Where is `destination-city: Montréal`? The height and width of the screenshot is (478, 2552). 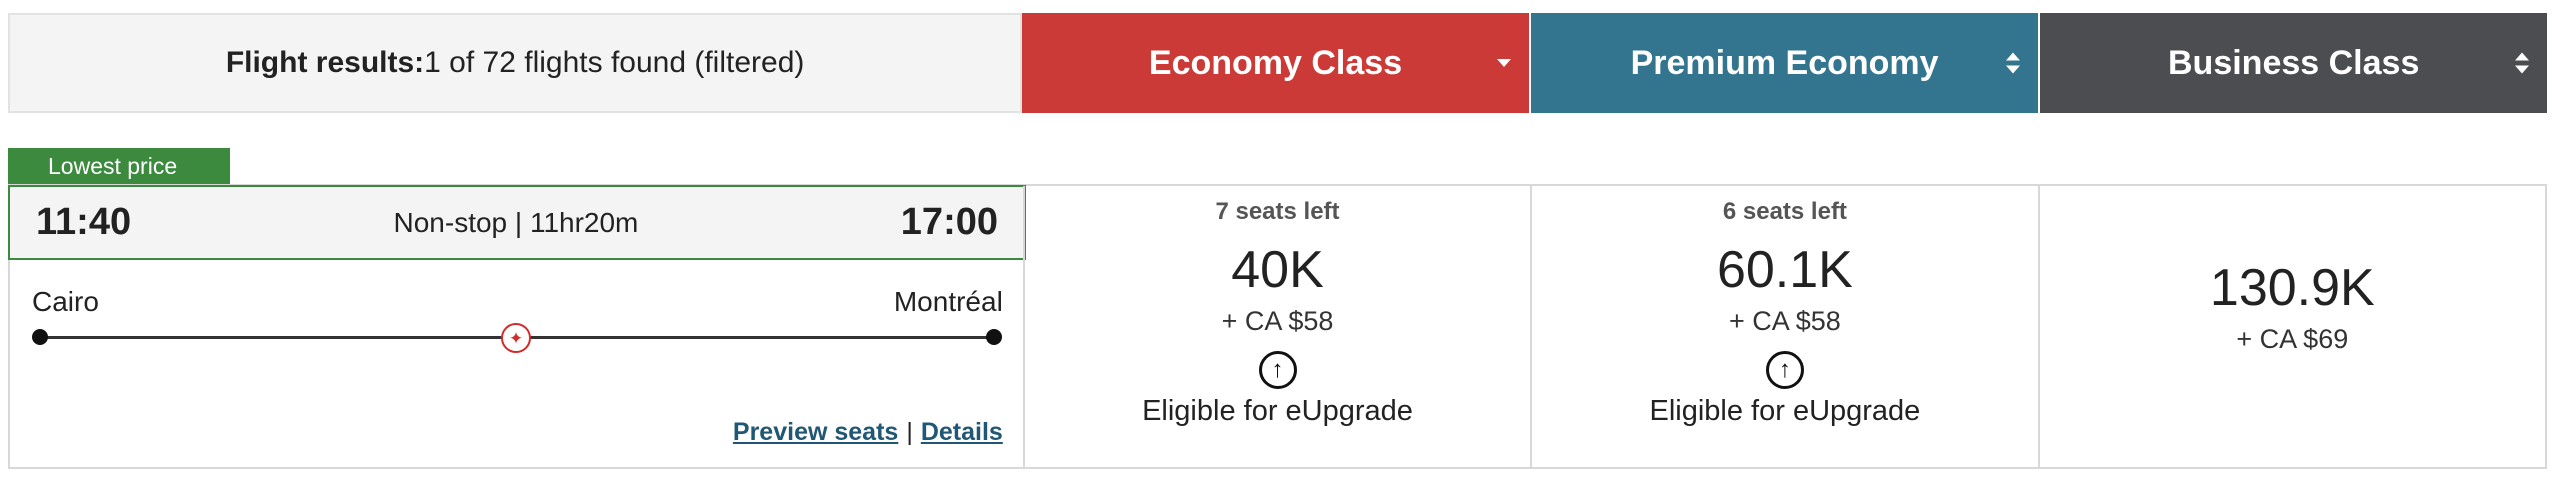 destination-city: Montréal is located at coordinates (948, 301).